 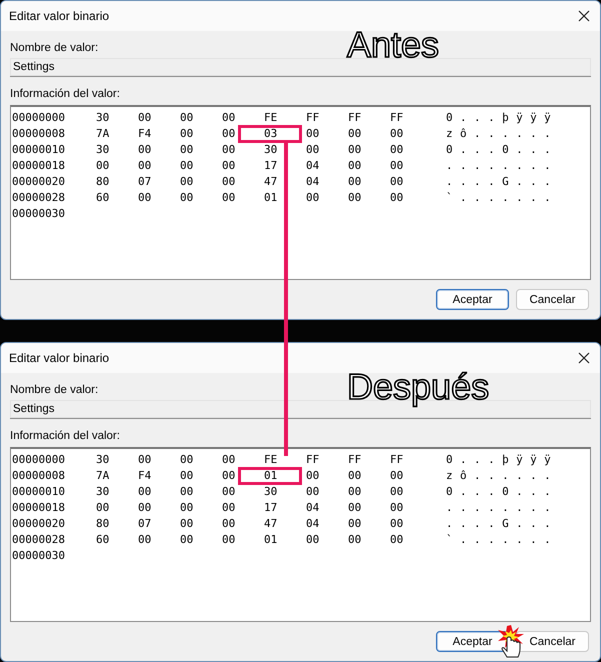 I want to click on byte-text: 7A, so click(x=103, y=476).